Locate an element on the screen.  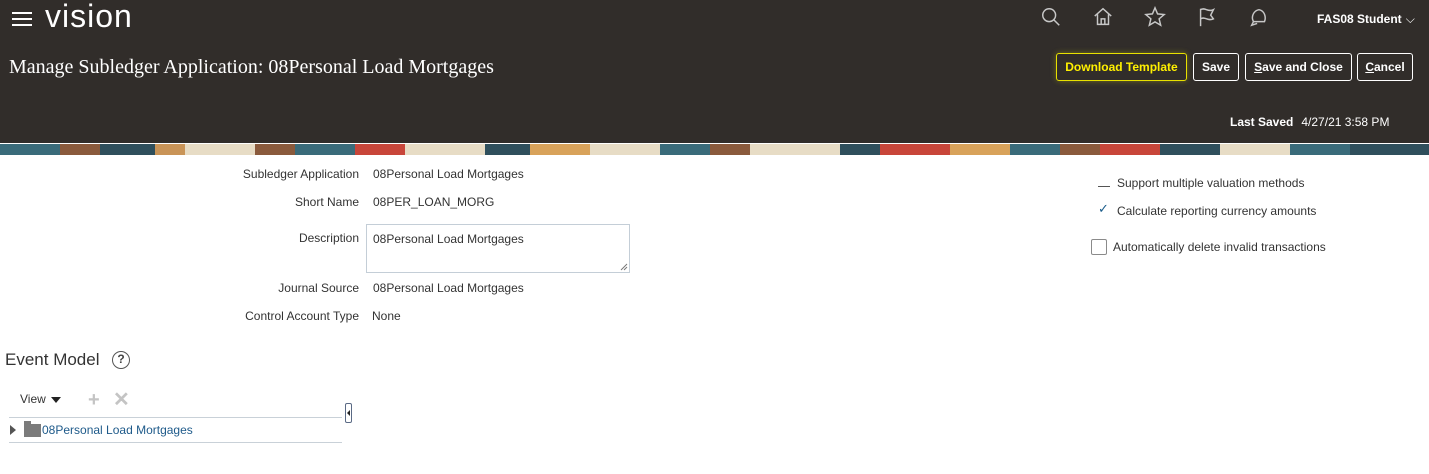
unchecked-dash-icon is located at coordinates (1104, 186).